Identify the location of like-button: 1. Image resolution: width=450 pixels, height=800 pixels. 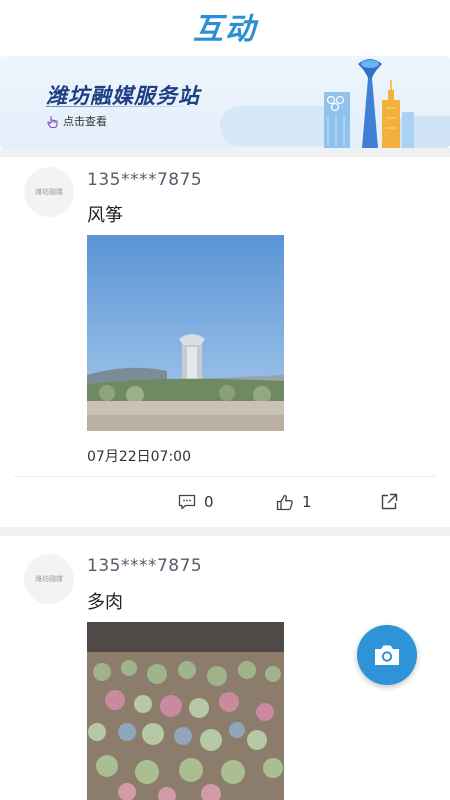
(294, 502).